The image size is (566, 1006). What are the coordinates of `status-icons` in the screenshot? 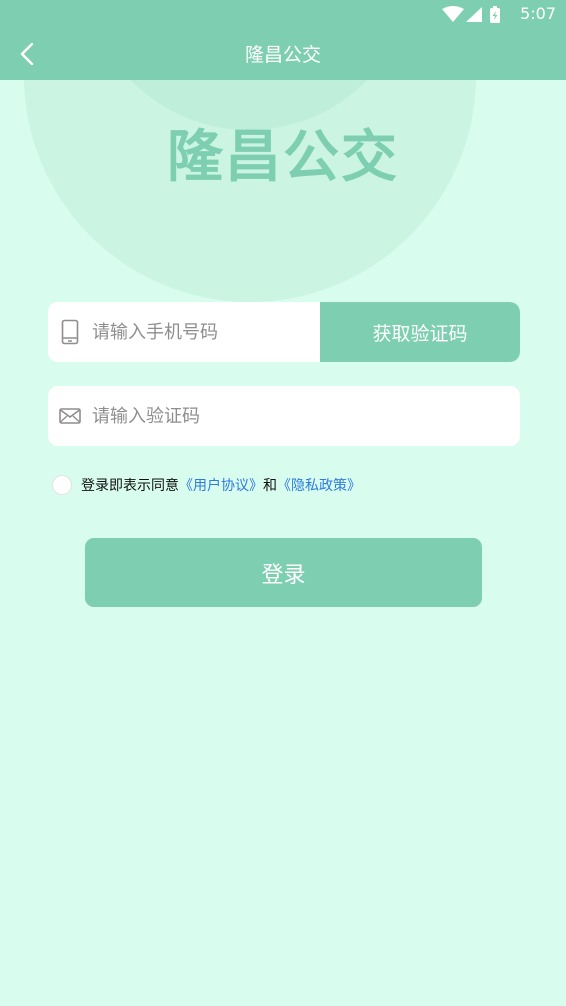 It's located at (475, 15).